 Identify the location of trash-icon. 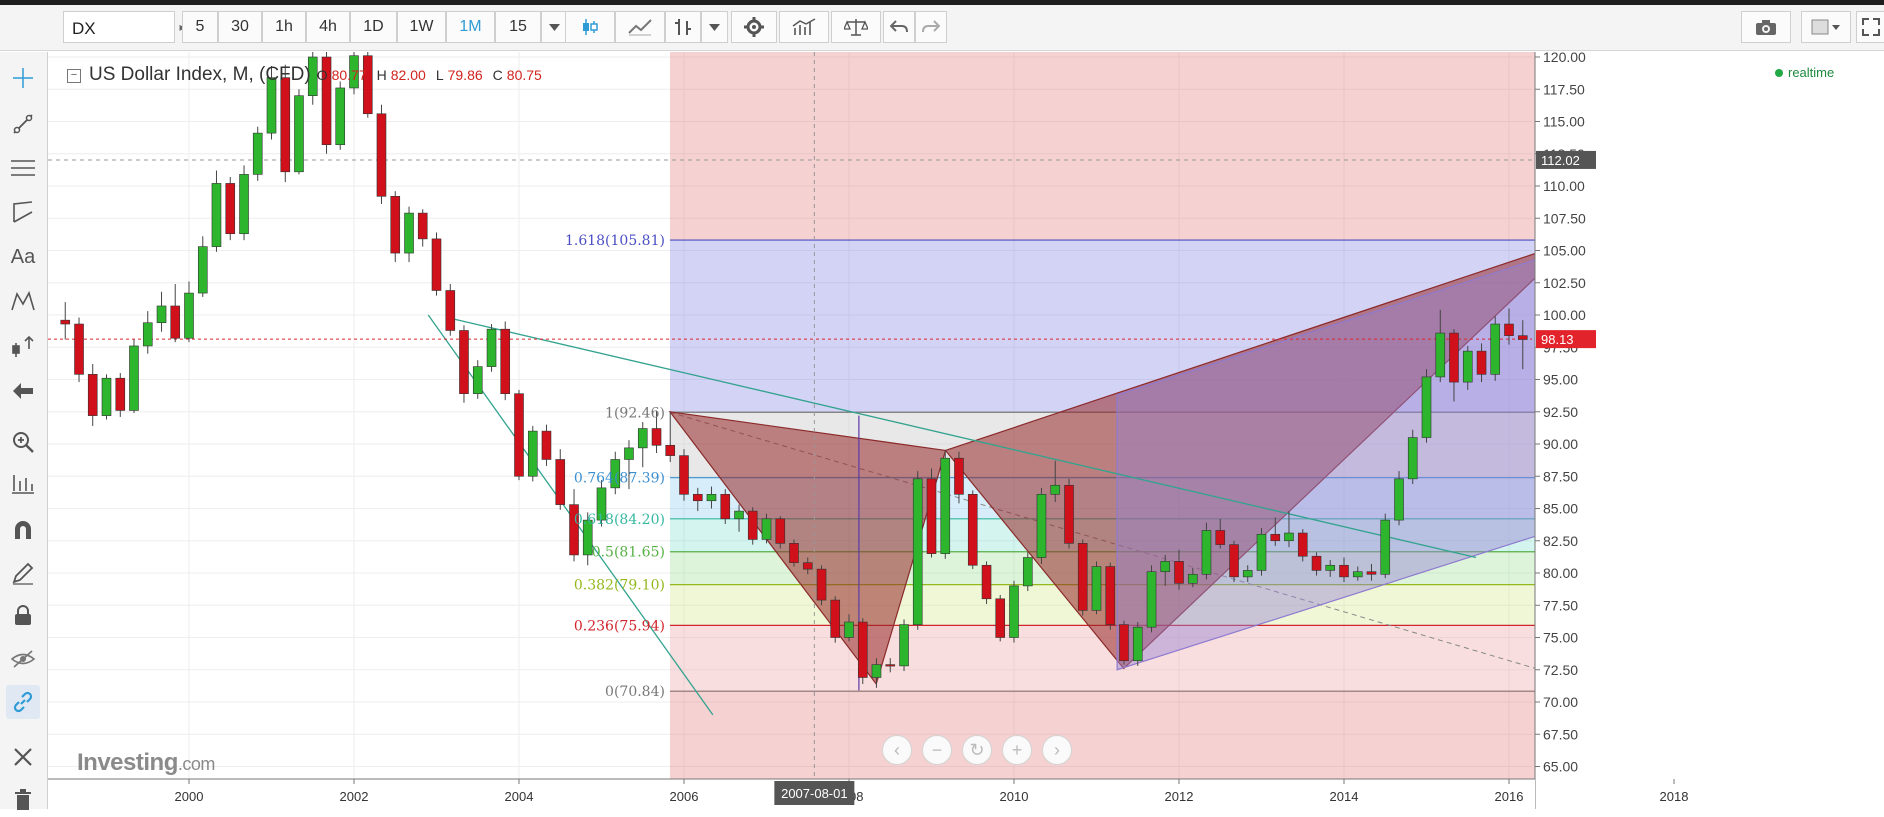
(23, 800).